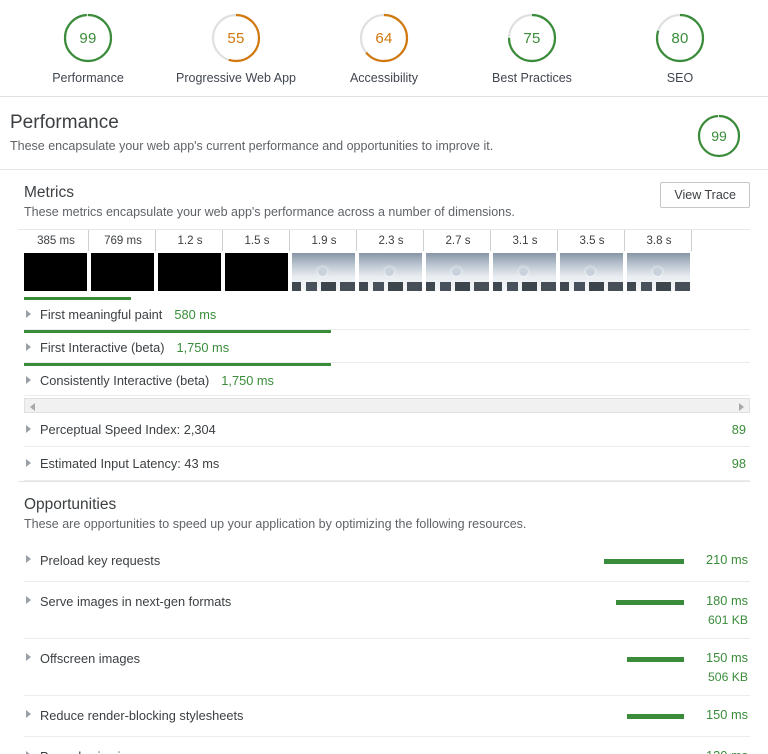 The image size is (768, 754). I want to click on opportunity-savings-ms: 130 ms, so click(716, 751).